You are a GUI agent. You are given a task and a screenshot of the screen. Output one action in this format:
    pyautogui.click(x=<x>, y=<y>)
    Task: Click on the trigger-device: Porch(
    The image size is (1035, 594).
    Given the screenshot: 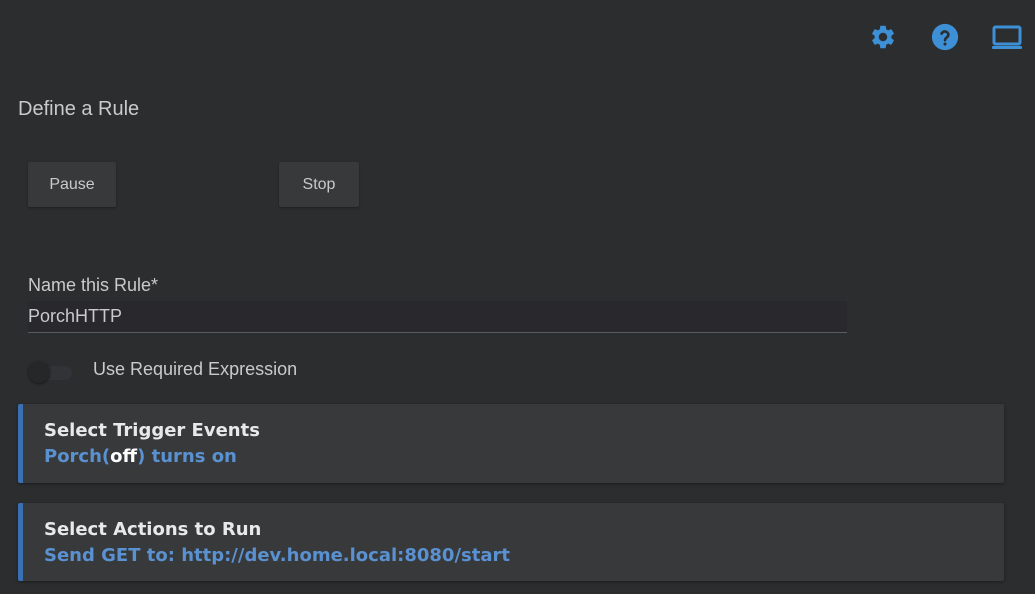 What is the action you would take?
    pyautogui.click(x=77, y=456)
    